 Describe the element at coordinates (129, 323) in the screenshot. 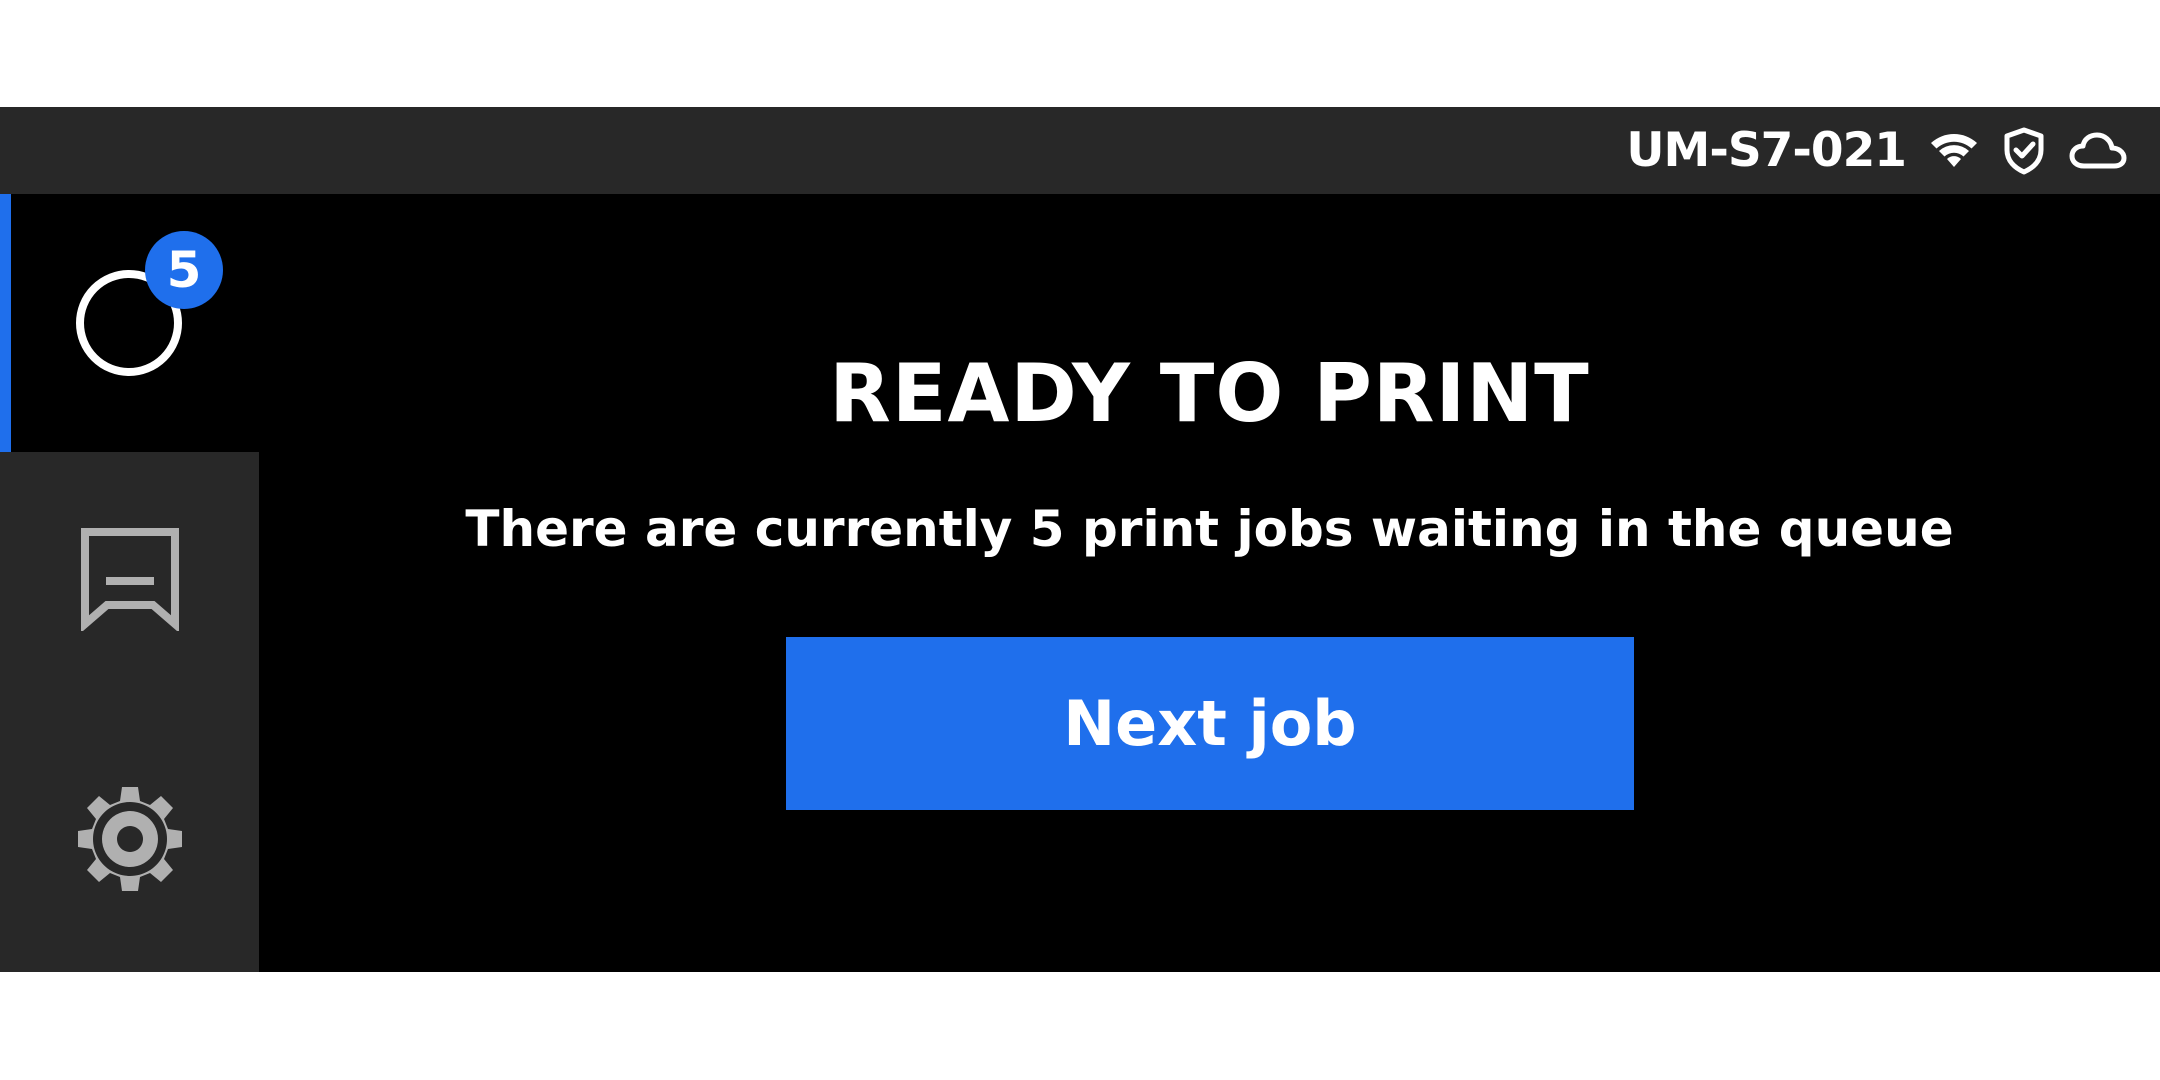

I see `sidebar-item-status: 5` at that location.